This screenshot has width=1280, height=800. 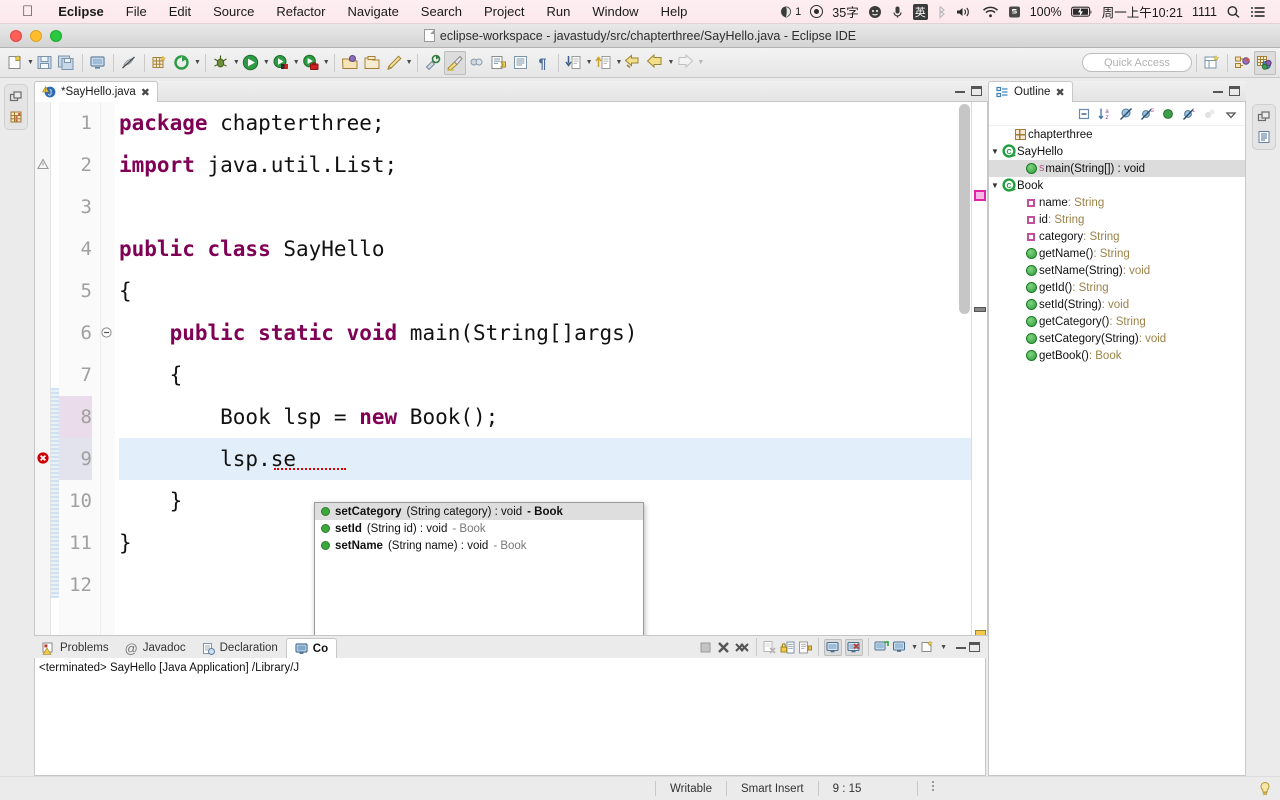 What do you see at coordinates (96, 91) in the screenshot?
I see `editor-tab-sayhello: J! *SayHello.java ✖` at bounding box center [96, 91].